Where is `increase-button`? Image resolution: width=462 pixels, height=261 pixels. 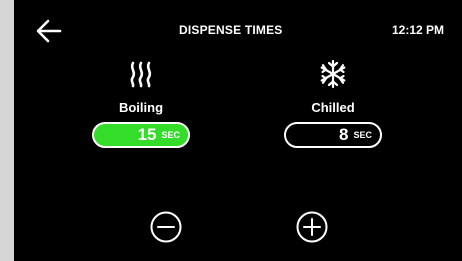 increase-button is located at coordinates (312, 227).